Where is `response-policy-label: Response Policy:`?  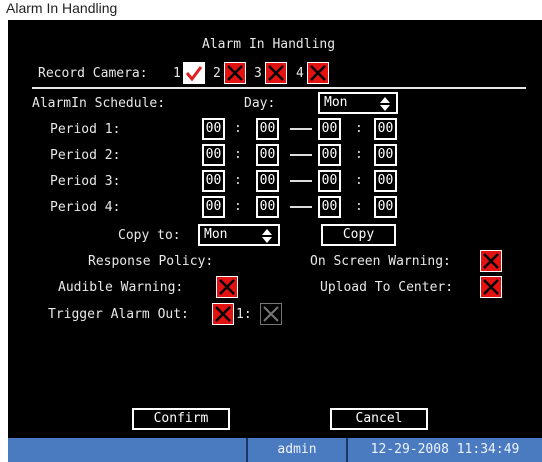 response-policy-label: Response Policy: is located at coordinates (151, 261).